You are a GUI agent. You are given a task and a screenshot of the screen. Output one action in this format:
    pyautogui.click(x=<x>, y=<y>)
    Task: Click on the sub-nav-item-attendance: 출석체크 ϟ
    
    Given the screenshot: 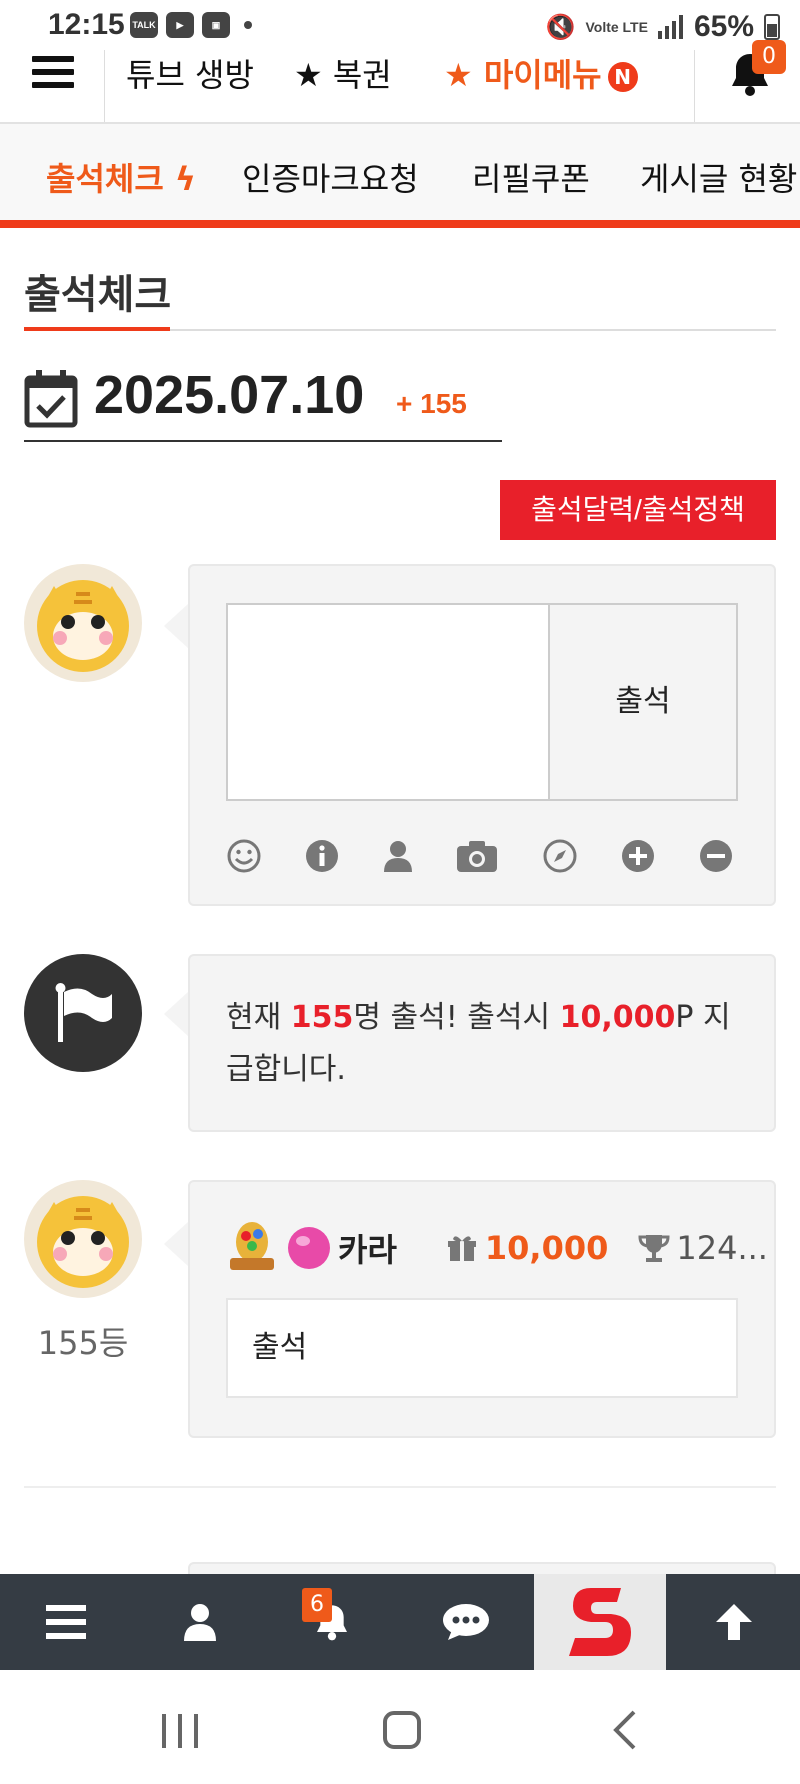 What is the action you would take?
    pyautogui.click(x=121, y=177)
    